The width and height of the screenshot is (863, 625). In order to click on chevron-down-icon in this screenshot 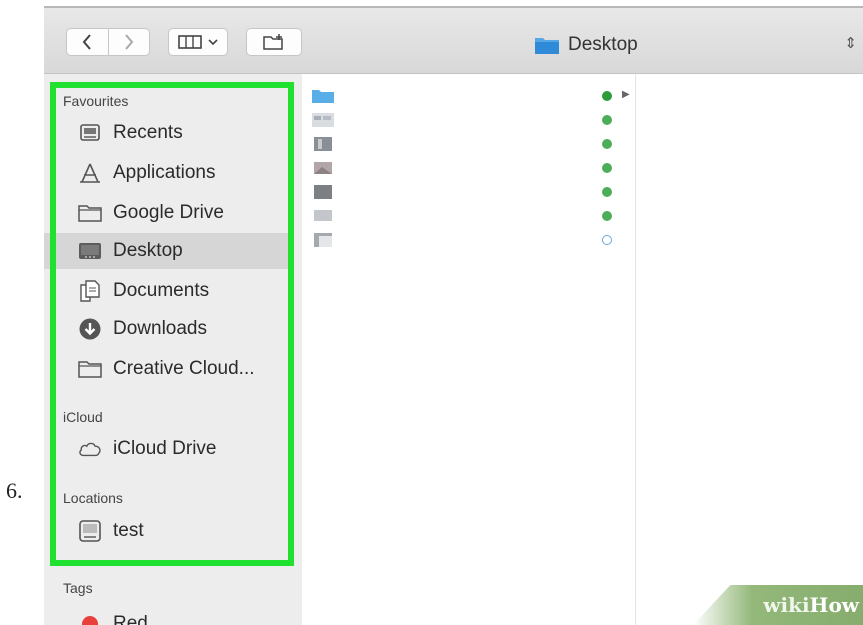, I will do `click(213, 42)`.